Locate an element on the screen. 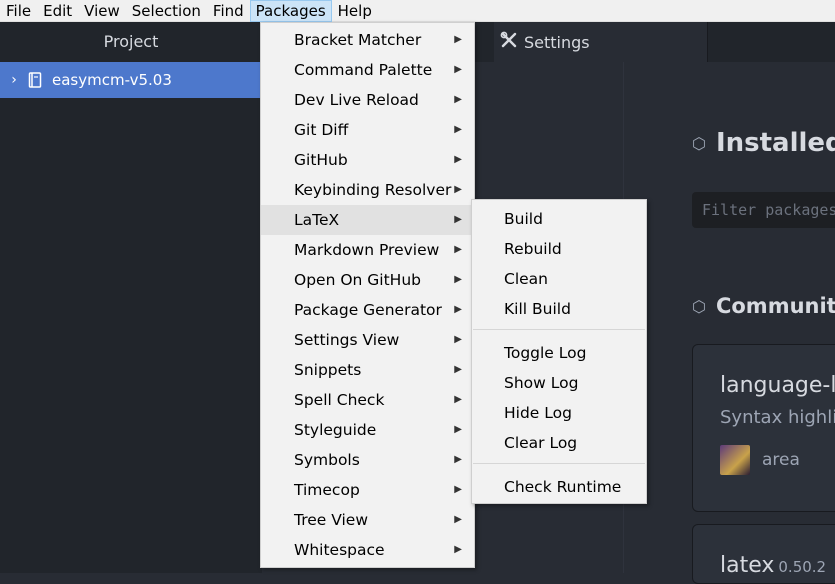  community-packages-heading: ⬡ Community is located at coordinates (763, 306).